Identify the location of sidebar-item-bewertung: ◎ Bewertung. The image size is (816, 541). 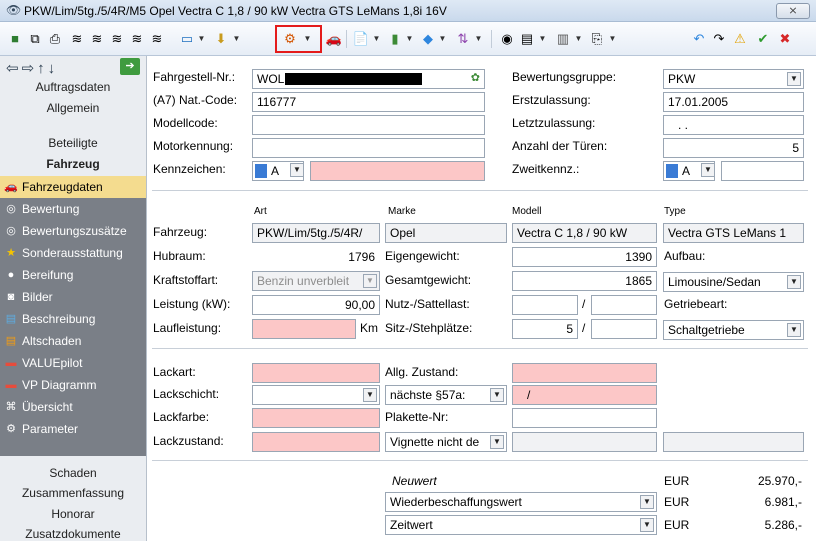
(73, 209).